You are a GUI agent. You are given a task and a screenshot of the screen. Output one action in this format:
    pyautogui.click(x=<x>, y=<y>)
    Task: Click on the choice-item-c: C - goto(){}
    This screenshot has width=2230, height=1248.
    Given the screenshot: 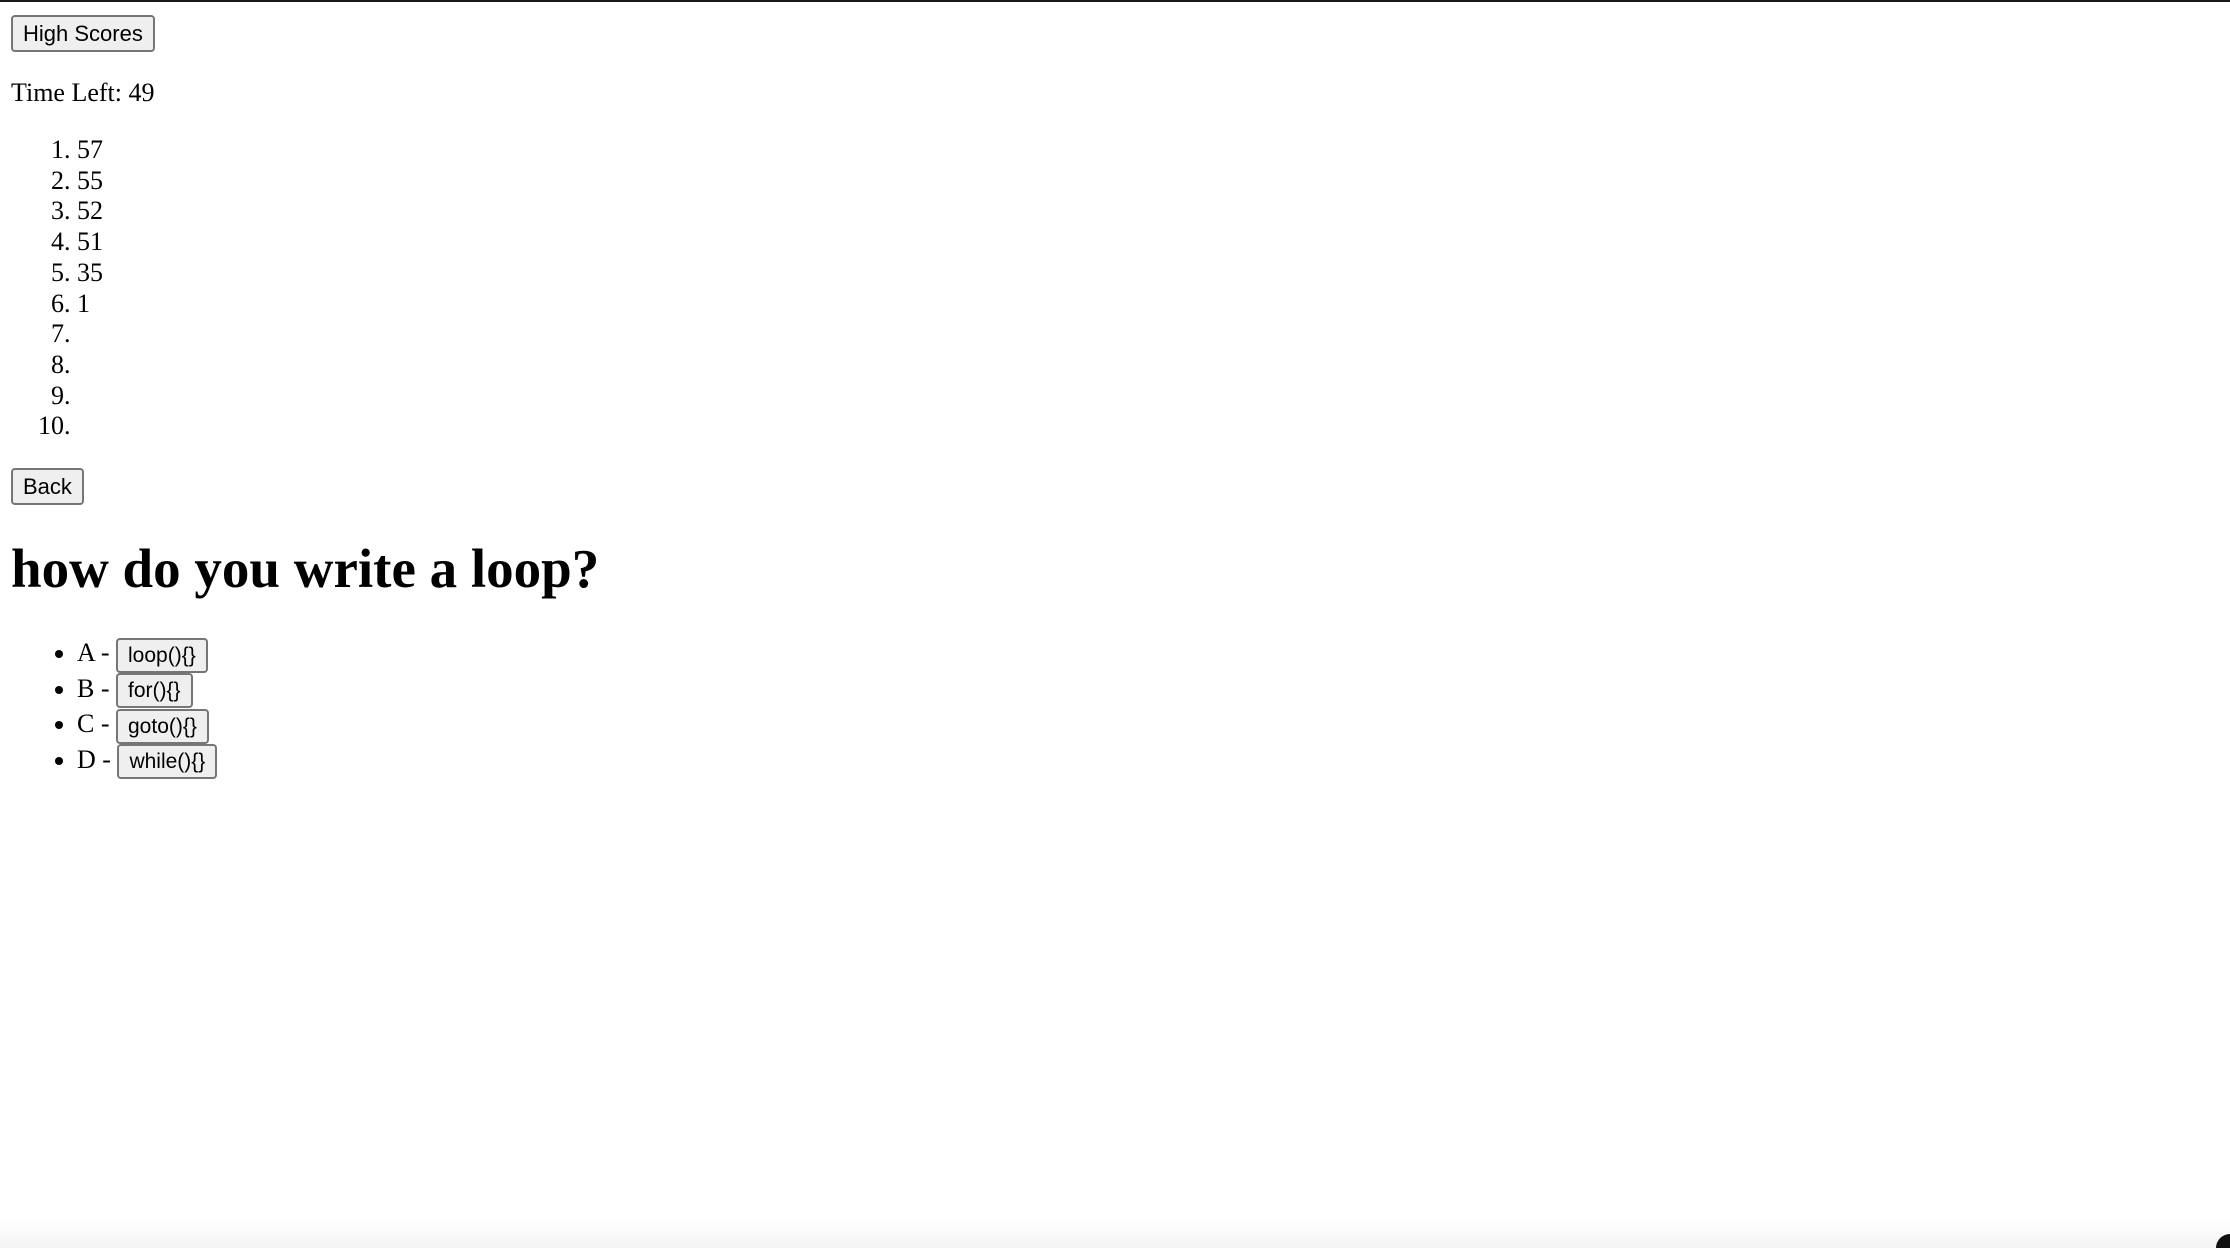 What is the action you would take?
    pyautogui.click(x=147, y=725)
    